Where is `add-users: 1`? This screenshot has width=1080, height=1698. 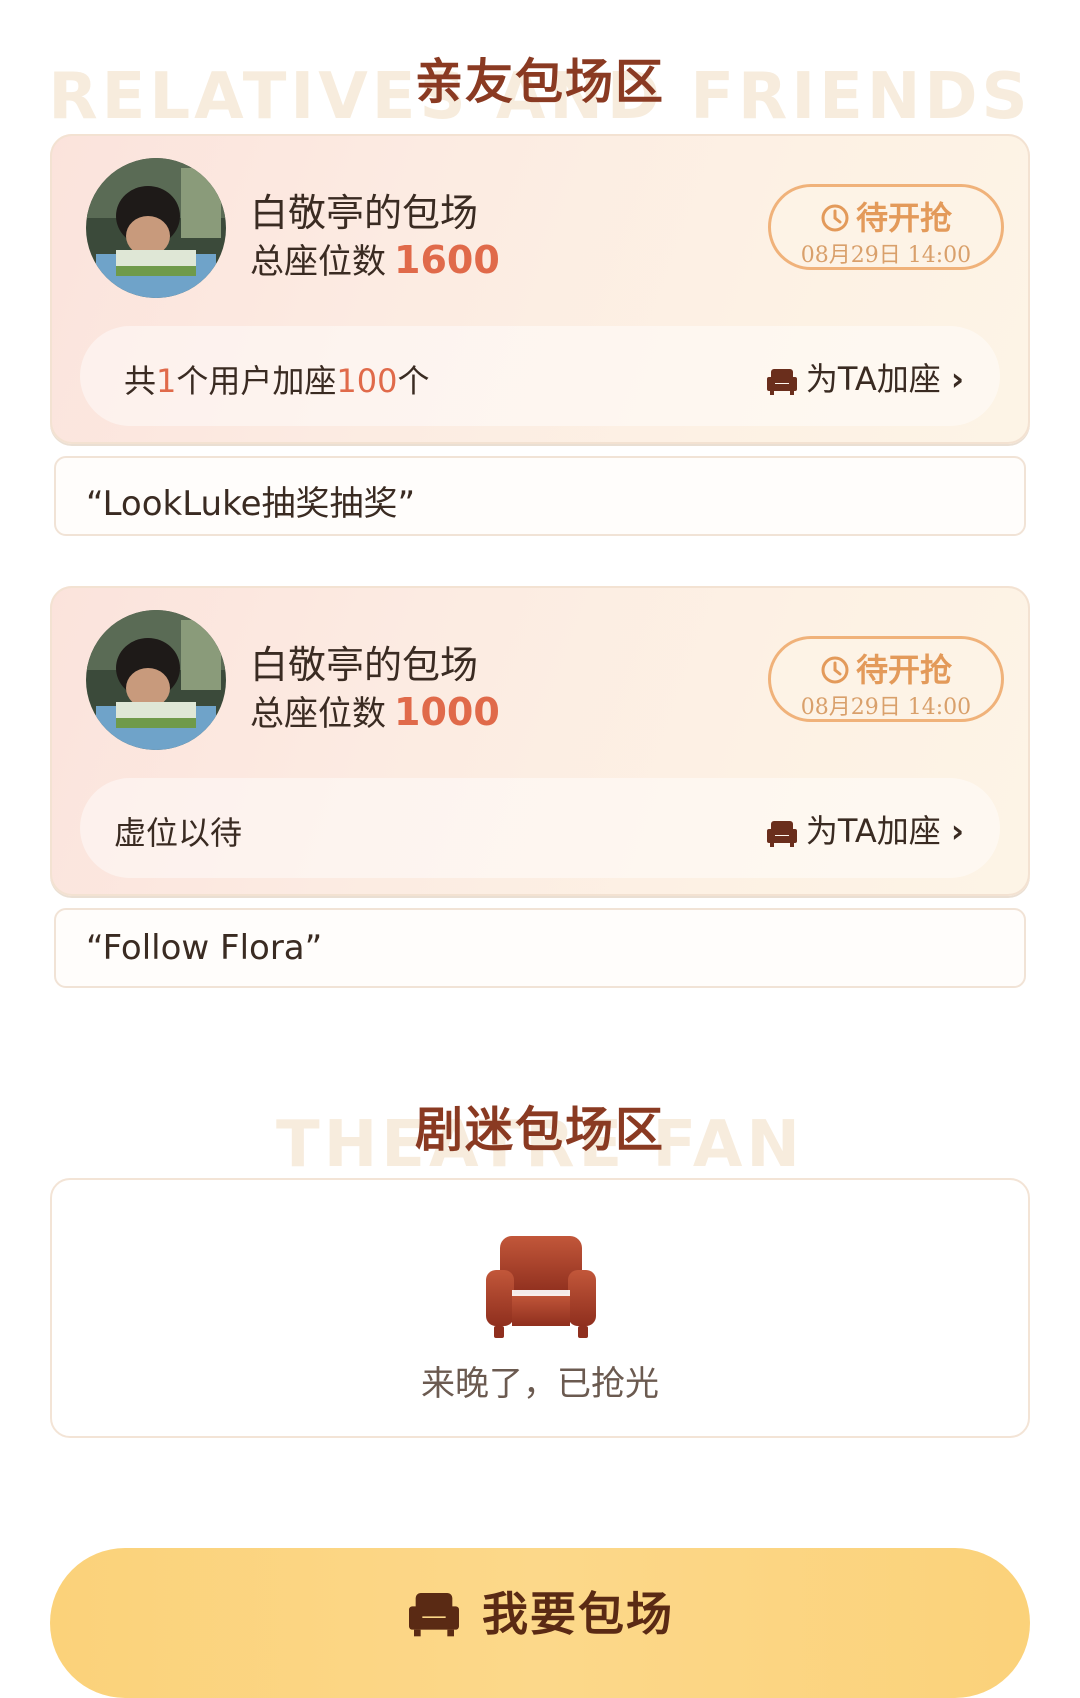
add-users: 1 is located at coordinates (166, 381).